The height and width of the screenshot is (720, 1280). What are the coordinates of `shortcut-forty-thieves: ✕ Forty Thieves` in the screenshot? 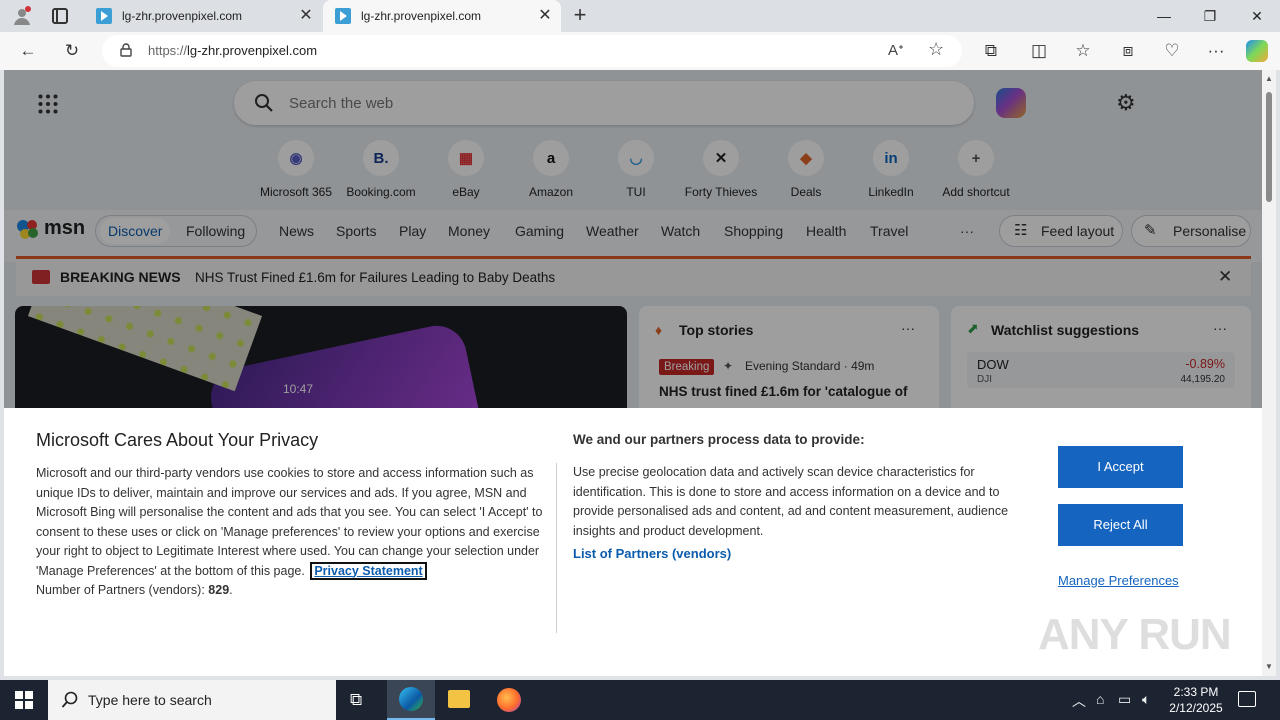 It's located at (721, 169).